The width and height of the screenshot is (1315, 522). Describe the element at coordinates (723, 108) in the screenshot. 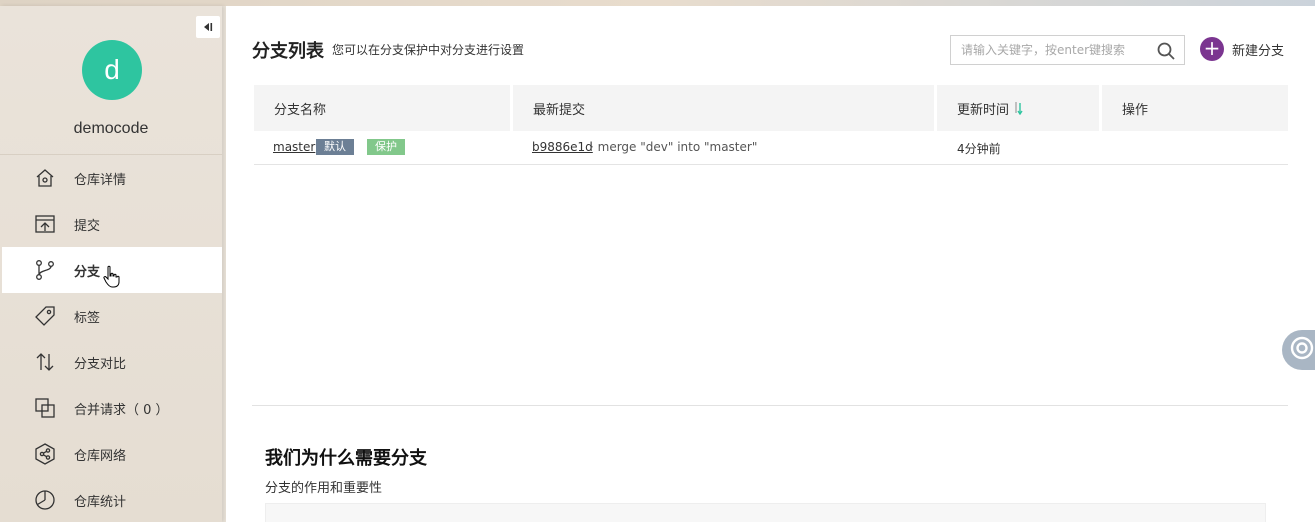

I see `column-header-latest-commit: 最新提交` at that location.